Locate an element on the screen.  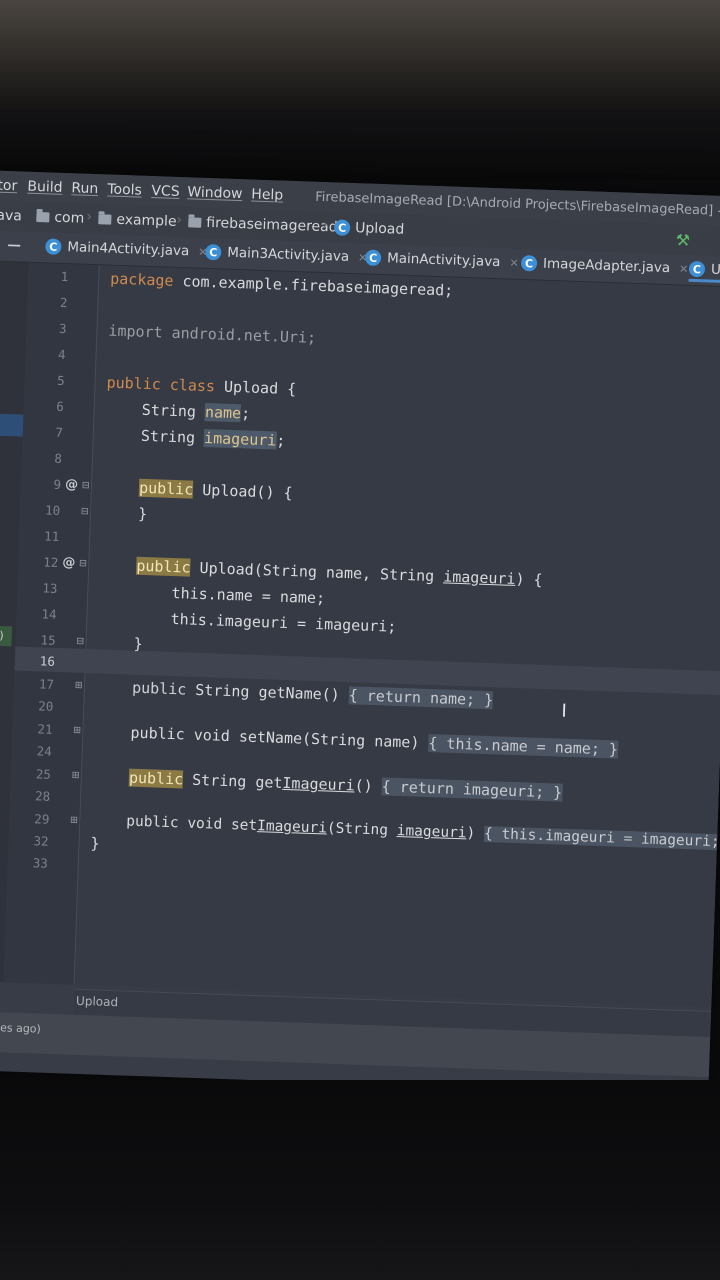
tab-main3activity: C Main3Activity.java ✕ is located at coordinates (286, 254).